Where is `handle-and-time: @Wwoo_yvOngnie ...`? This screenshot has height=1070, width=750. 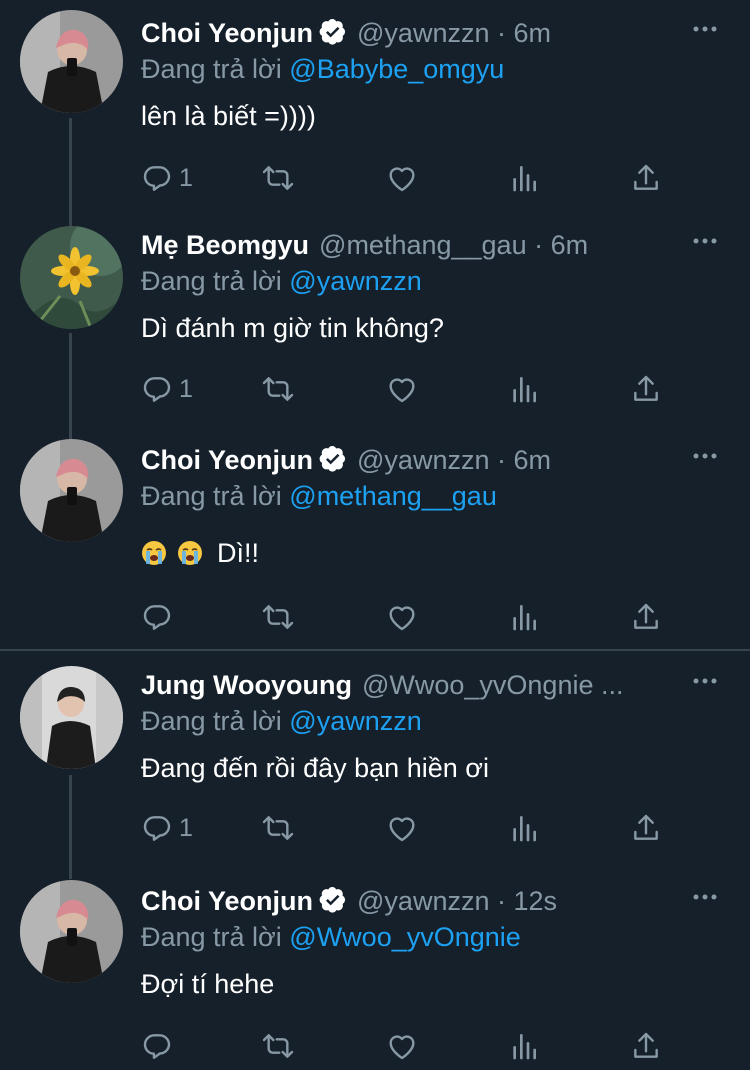
handle-and-time: @Wwoo_yvOngnie ... is located at coordinates (493, 685).